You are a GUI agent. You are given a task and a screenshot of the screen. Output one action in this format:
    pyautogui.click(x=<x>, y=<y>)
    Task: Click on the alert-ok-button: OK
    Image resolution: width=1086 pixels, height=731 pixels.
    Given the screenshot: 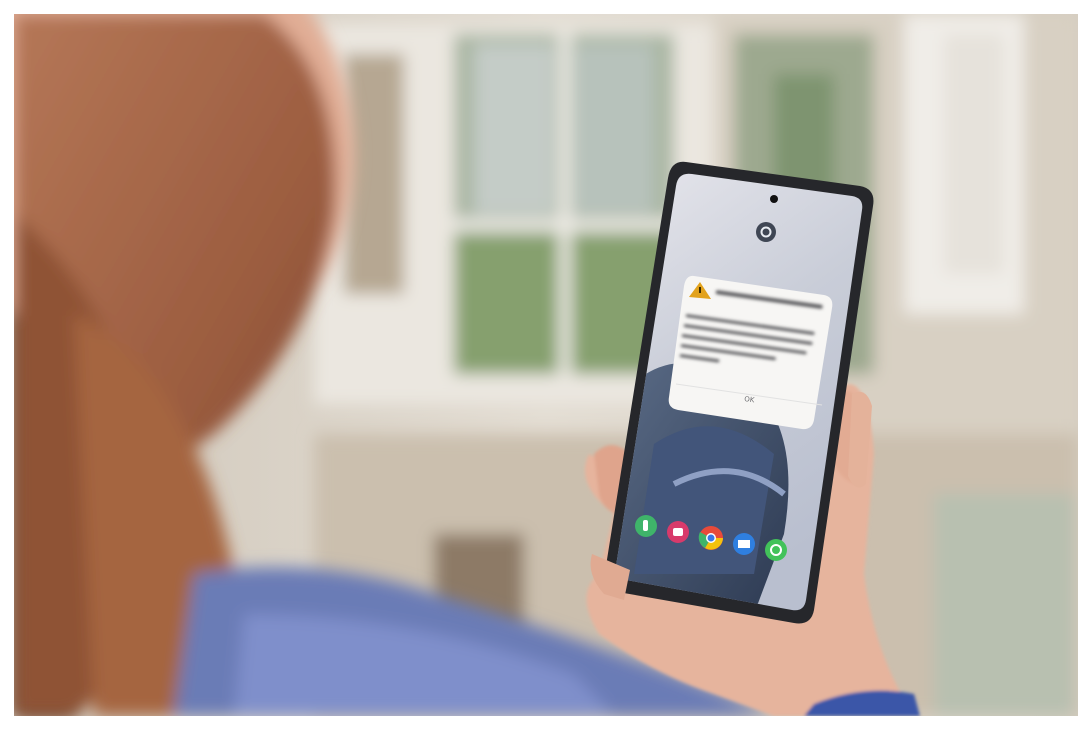 What is the action you would take?
    pyautogui.click(x=750, y=399)
    